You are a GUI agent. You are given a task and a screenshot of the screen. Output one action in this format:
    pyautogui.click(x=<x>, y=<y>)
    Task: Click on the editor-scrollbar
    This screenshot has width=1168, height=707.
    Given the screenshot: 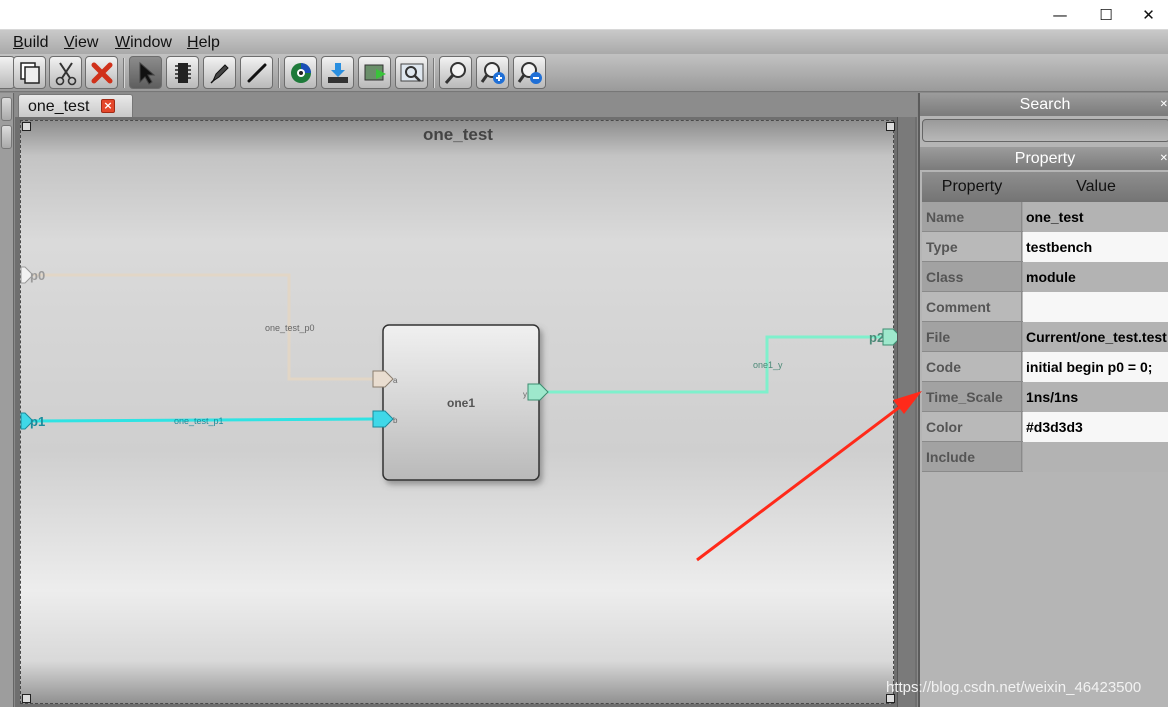 What is the action you would take?
    pyautogui.click(x=906, y=412)
    